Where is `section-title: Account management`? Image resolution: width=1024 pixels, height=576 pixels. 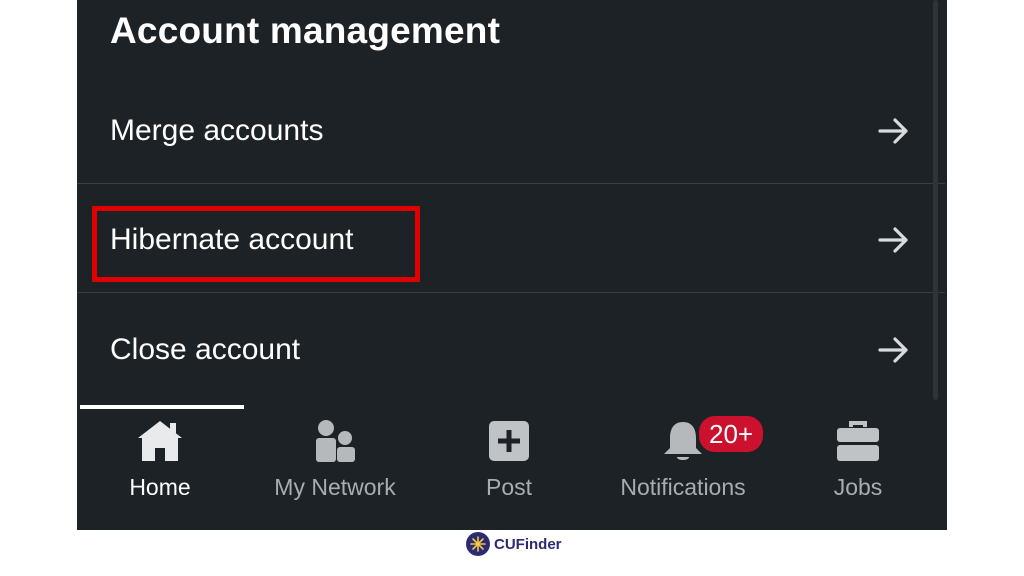 section-title: Account management is located at coordinates (305, 30).